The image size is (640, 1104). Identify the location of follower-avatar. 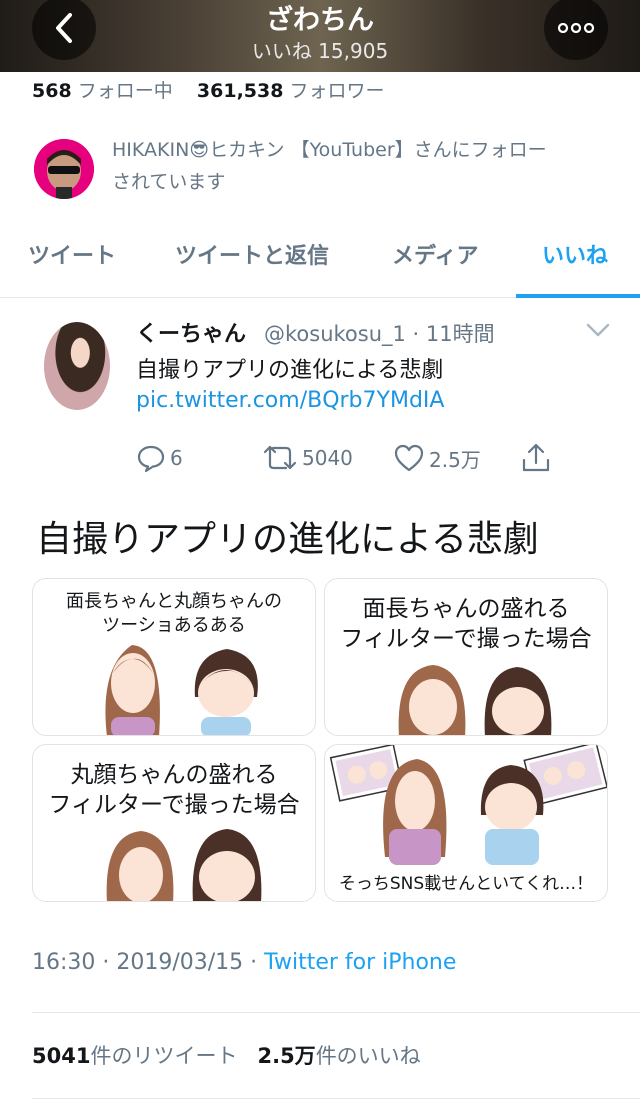
(64, 169).